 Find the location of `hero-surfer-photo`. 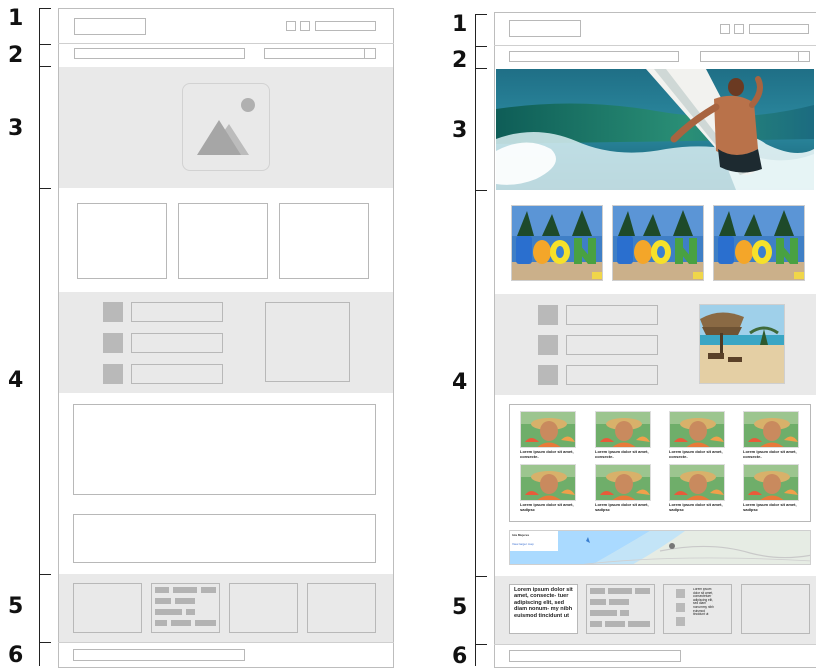

hero-surfer-photo is located at coordinates (655, 129).